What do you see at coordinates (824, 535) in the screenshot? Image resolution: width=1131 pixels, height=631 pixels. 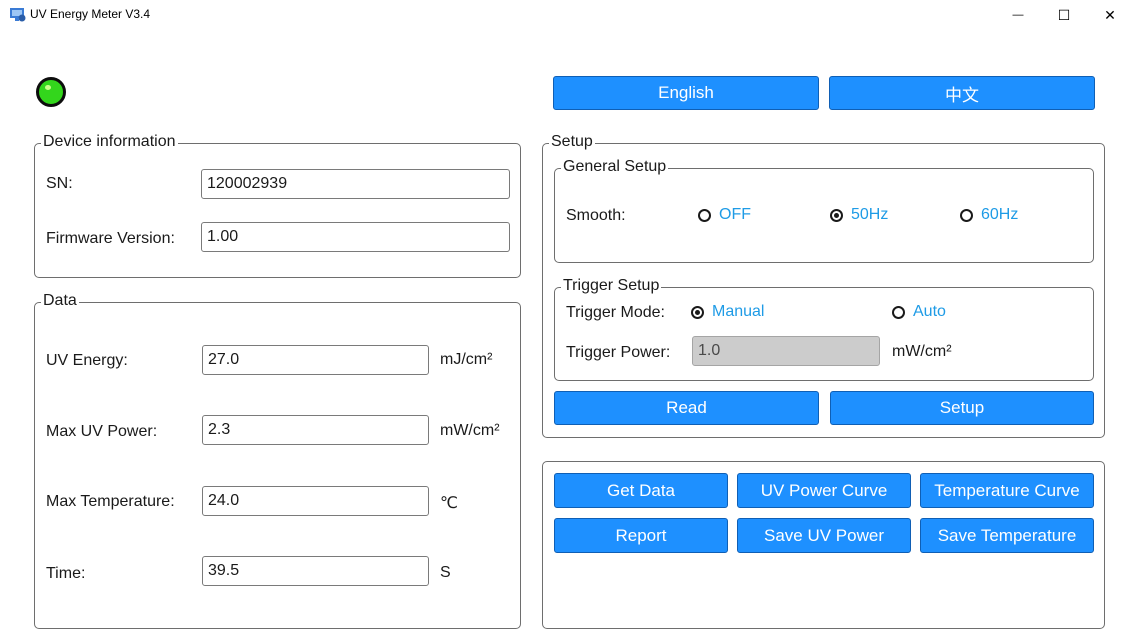 I see `save-uv-power-button: Save UV Power` at bounding box center [824, 535].